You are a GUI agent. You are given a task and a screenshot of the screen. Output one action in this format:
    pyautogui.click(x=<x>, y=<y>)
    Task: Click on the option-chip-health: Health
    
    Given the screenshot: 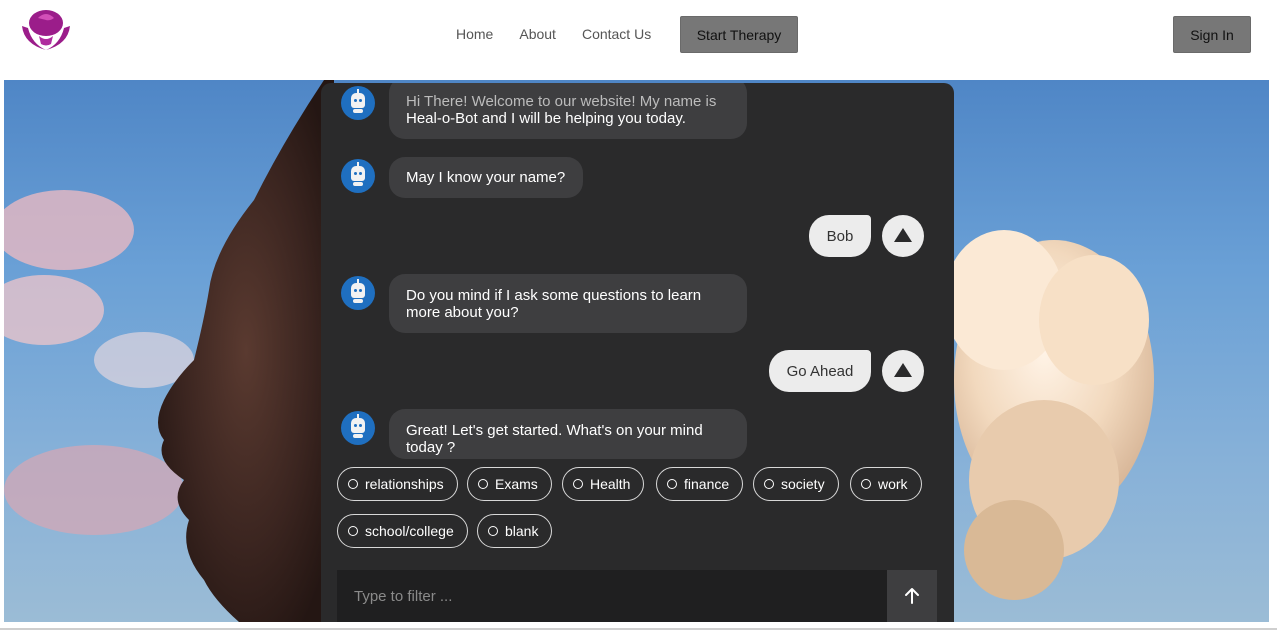 What is the action you would take?
    pyautogui.click(x=603, y=484)
    